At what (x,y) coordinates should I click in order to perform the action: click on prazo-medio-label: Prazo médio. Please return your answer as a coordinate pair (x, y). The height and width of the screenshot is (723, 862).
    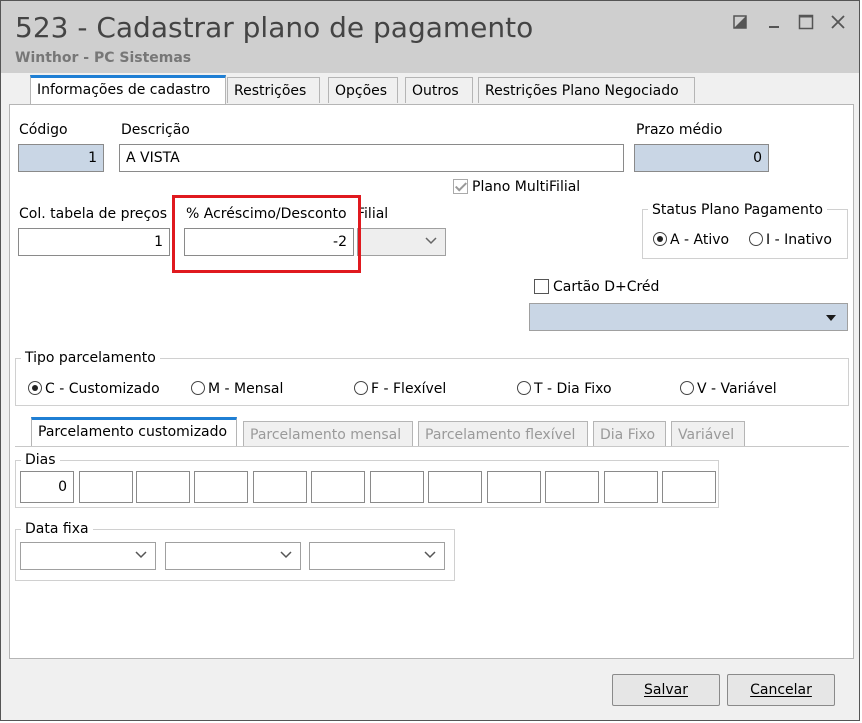
    Looking at the image, I should click on (679, 130).